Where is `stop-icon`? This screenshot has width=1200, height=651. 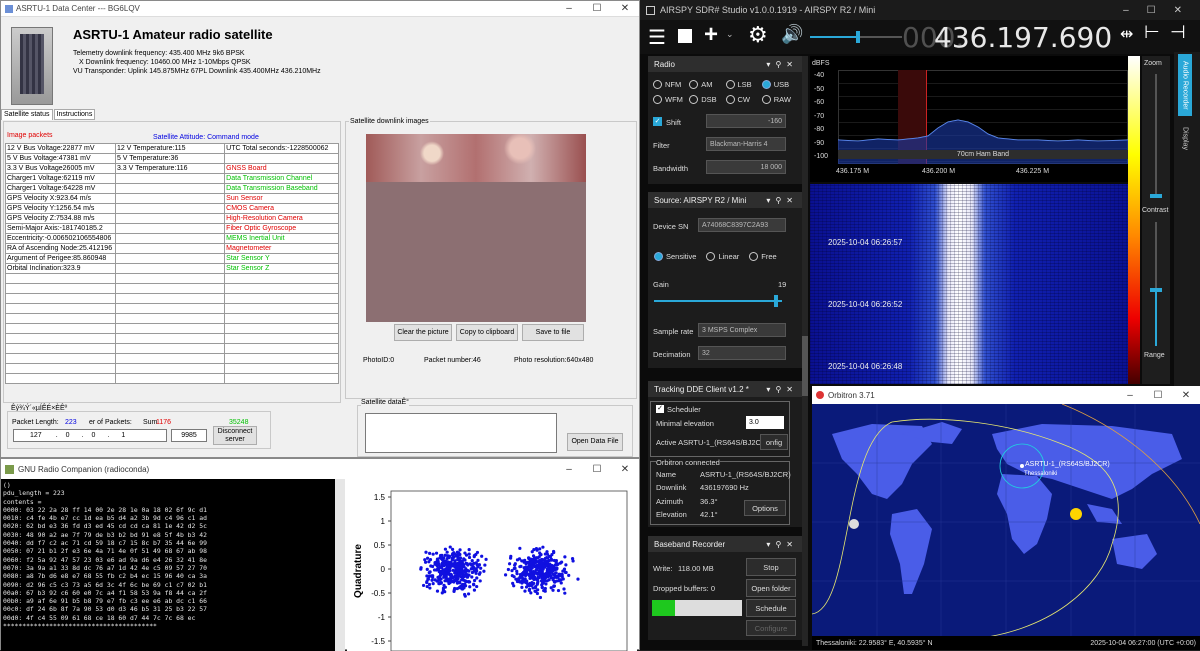
stop-icon is located at coordinates (685, 36).